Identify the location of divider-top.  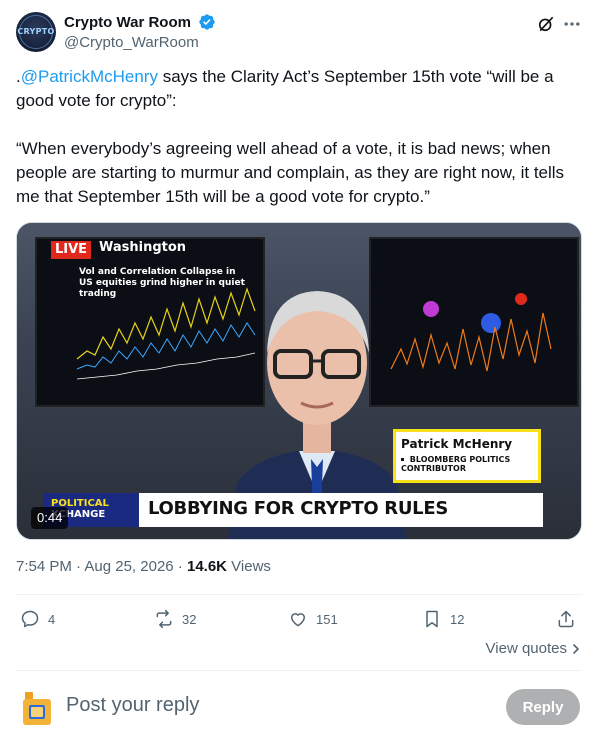
(299, 594).